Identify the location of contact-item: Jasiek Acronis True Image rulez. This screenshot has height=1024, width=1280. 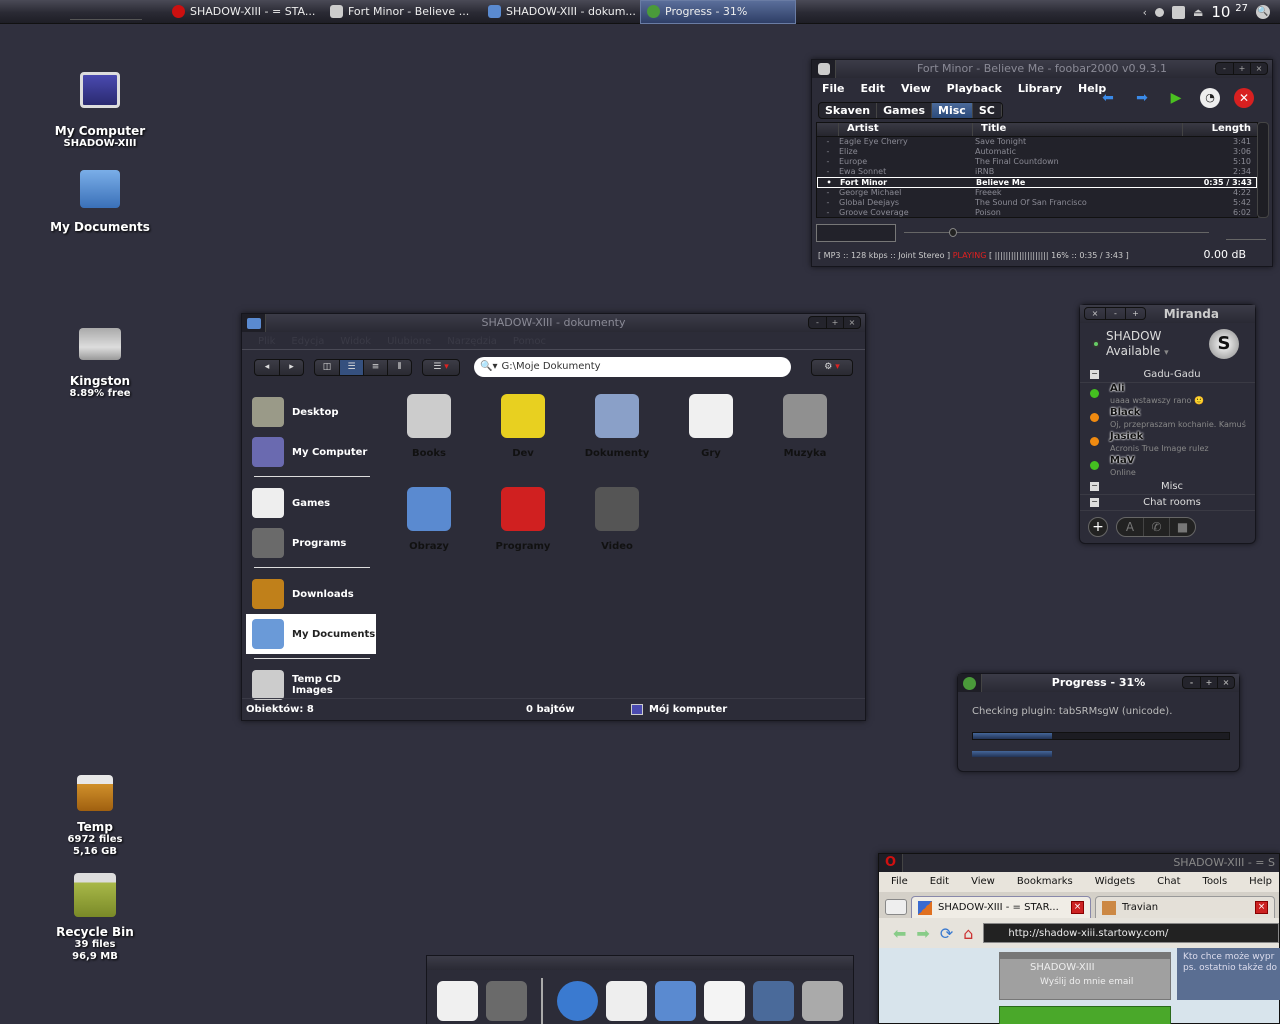
(1167, 443).